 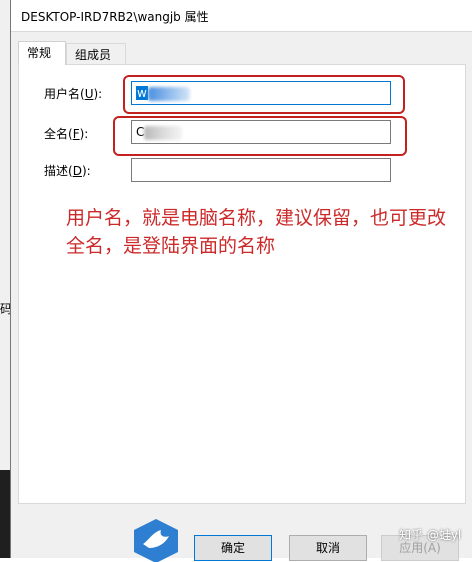 I want to click on description-label: 描述(D):, so click(x=67, y=171).